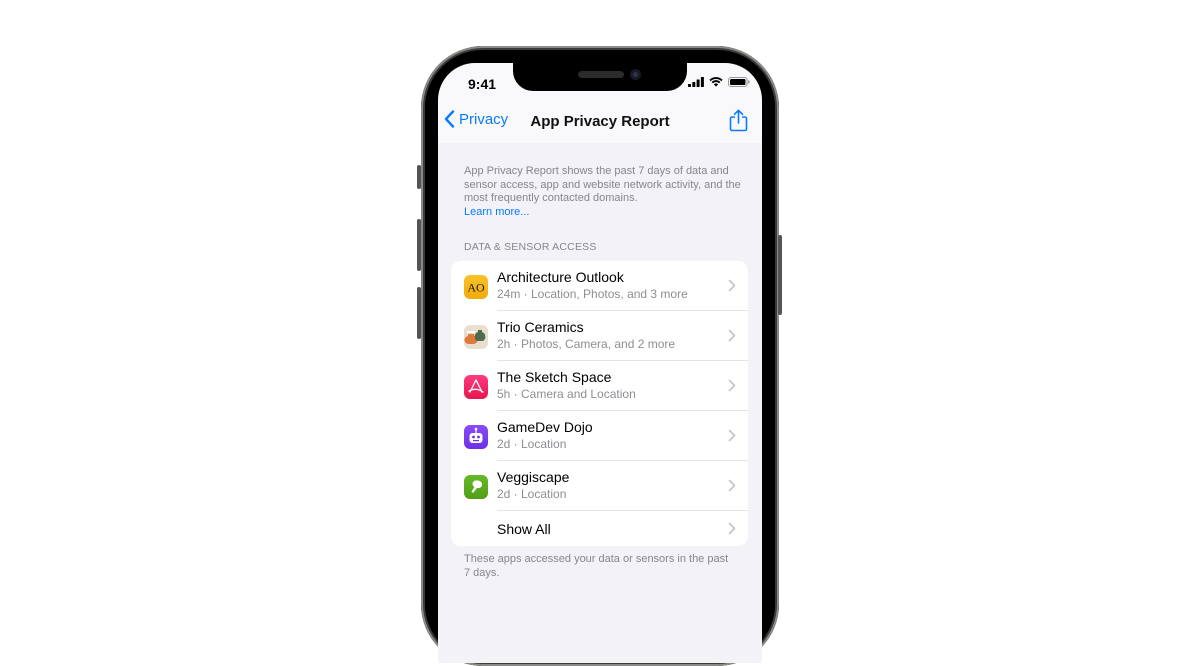  I want to click on speaker, so click(601, 74).